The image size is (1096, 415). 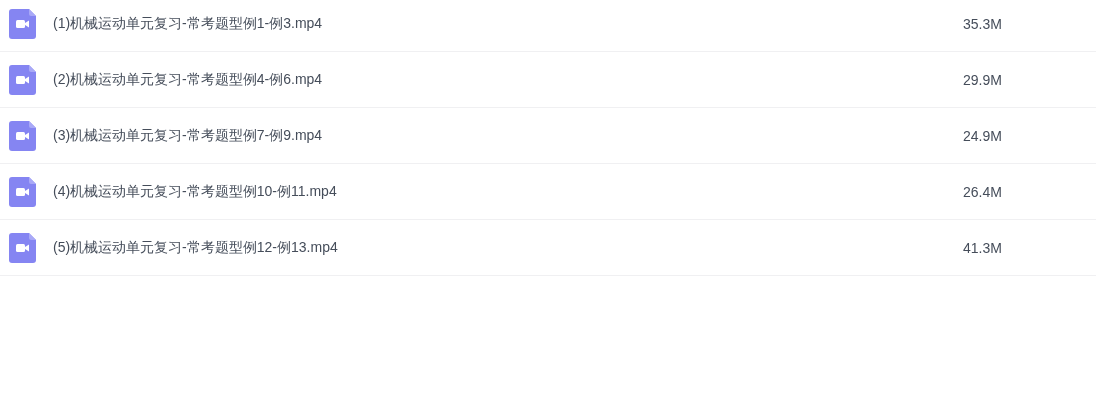 I want to click on file-size: 24.9M, so click(x=983, y=135).